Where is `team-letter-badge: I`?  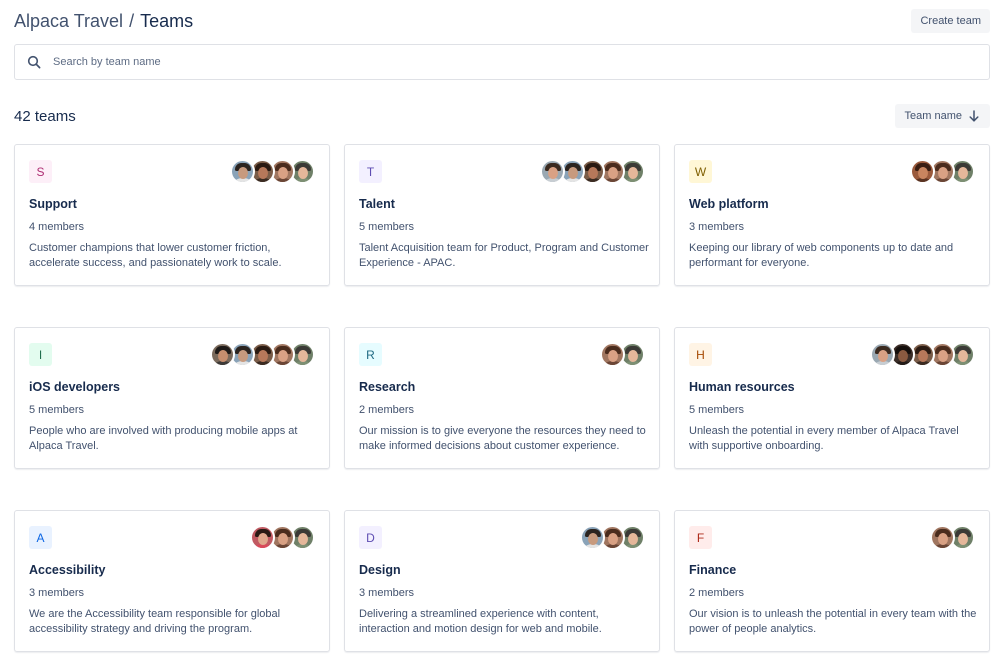
team-letter-badge: I is located at coordinates (40, 354).